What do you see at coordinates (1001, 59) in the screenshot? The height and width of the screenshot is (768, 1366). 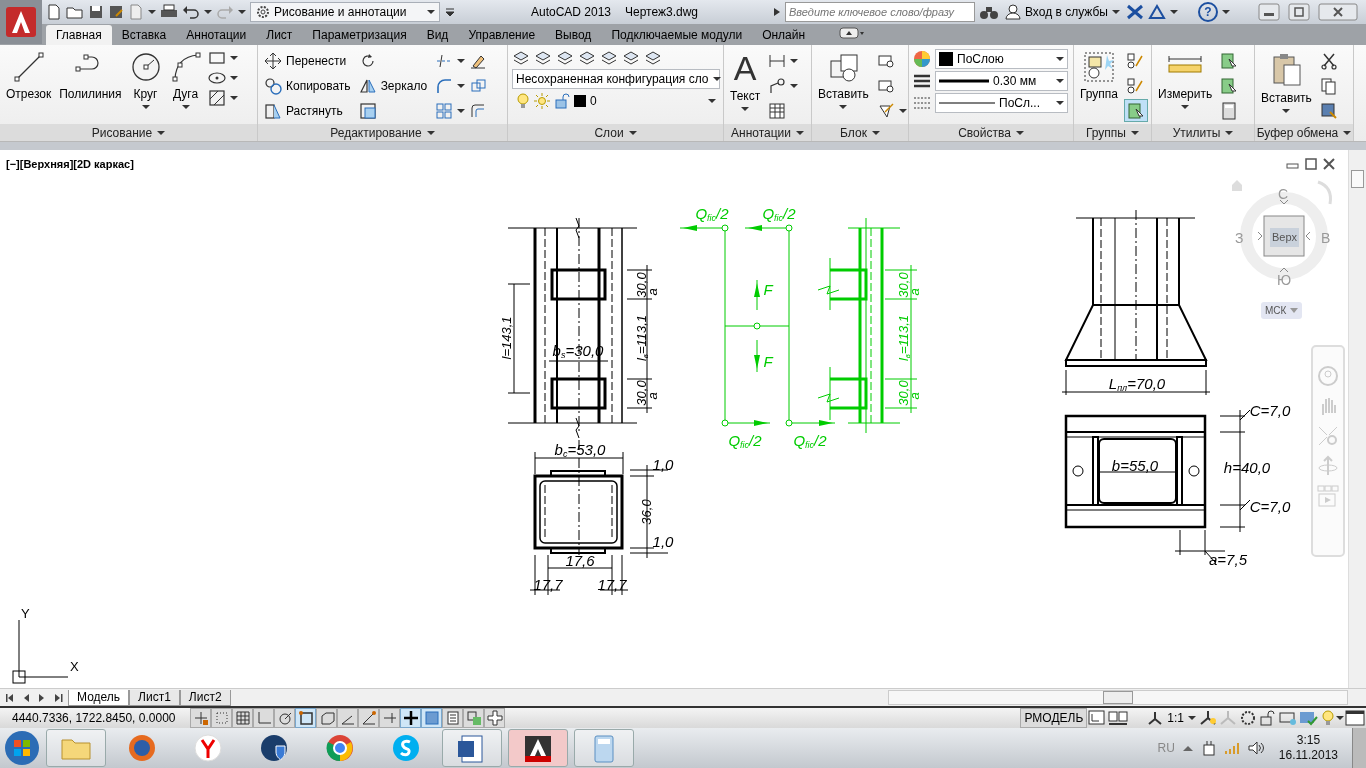 I see `color-dropdown: ПоСлою` at bounding box center [1001, 59].